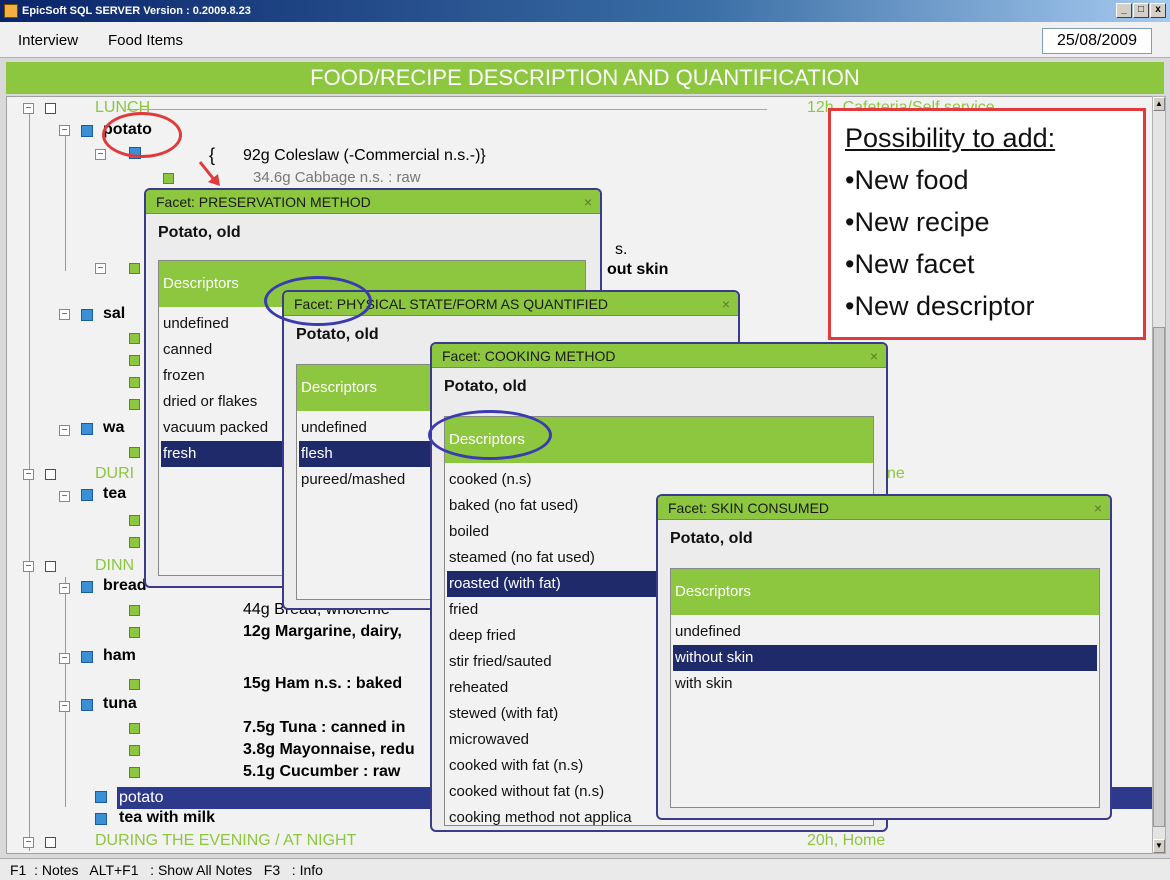 The height and width of the screenshot is (880, 1170). Describe the element at coordinates (120, 704) in the screenshot. I see `tree-item-tuna: tuna` at that location.